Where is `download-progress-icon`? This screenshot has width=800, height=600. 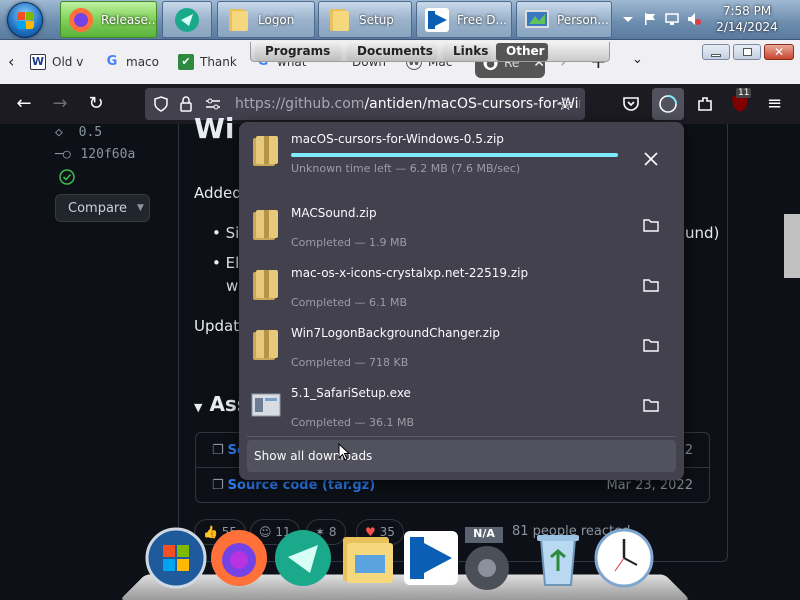 download-progress-icon is located at coordinates (668, 104).